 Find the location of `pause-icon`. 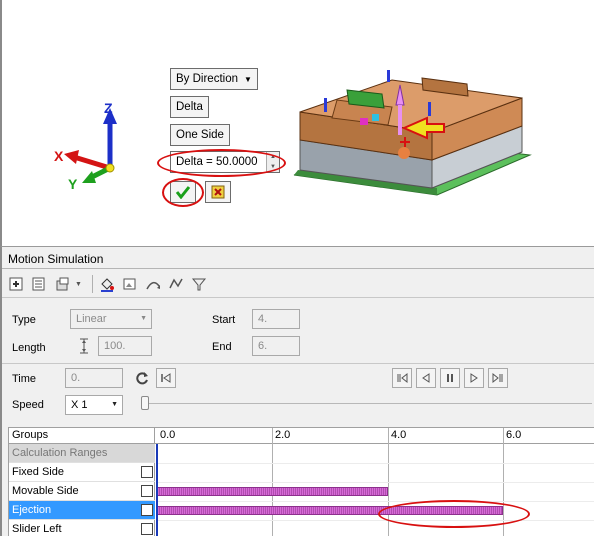

pause-icon is located at coordinates (450, 378).